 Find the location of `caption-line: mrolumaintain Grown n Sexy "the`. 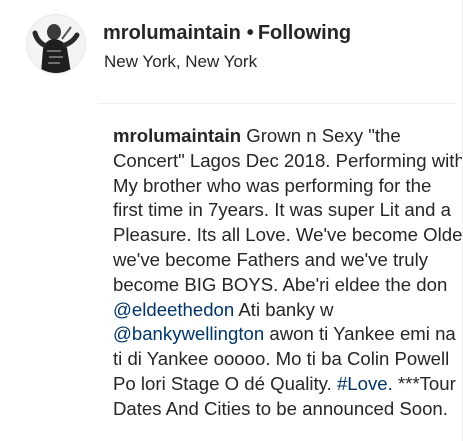

caption-line: mrolumaintain Grown n Sexy "the is located at coordinates (285, 136).